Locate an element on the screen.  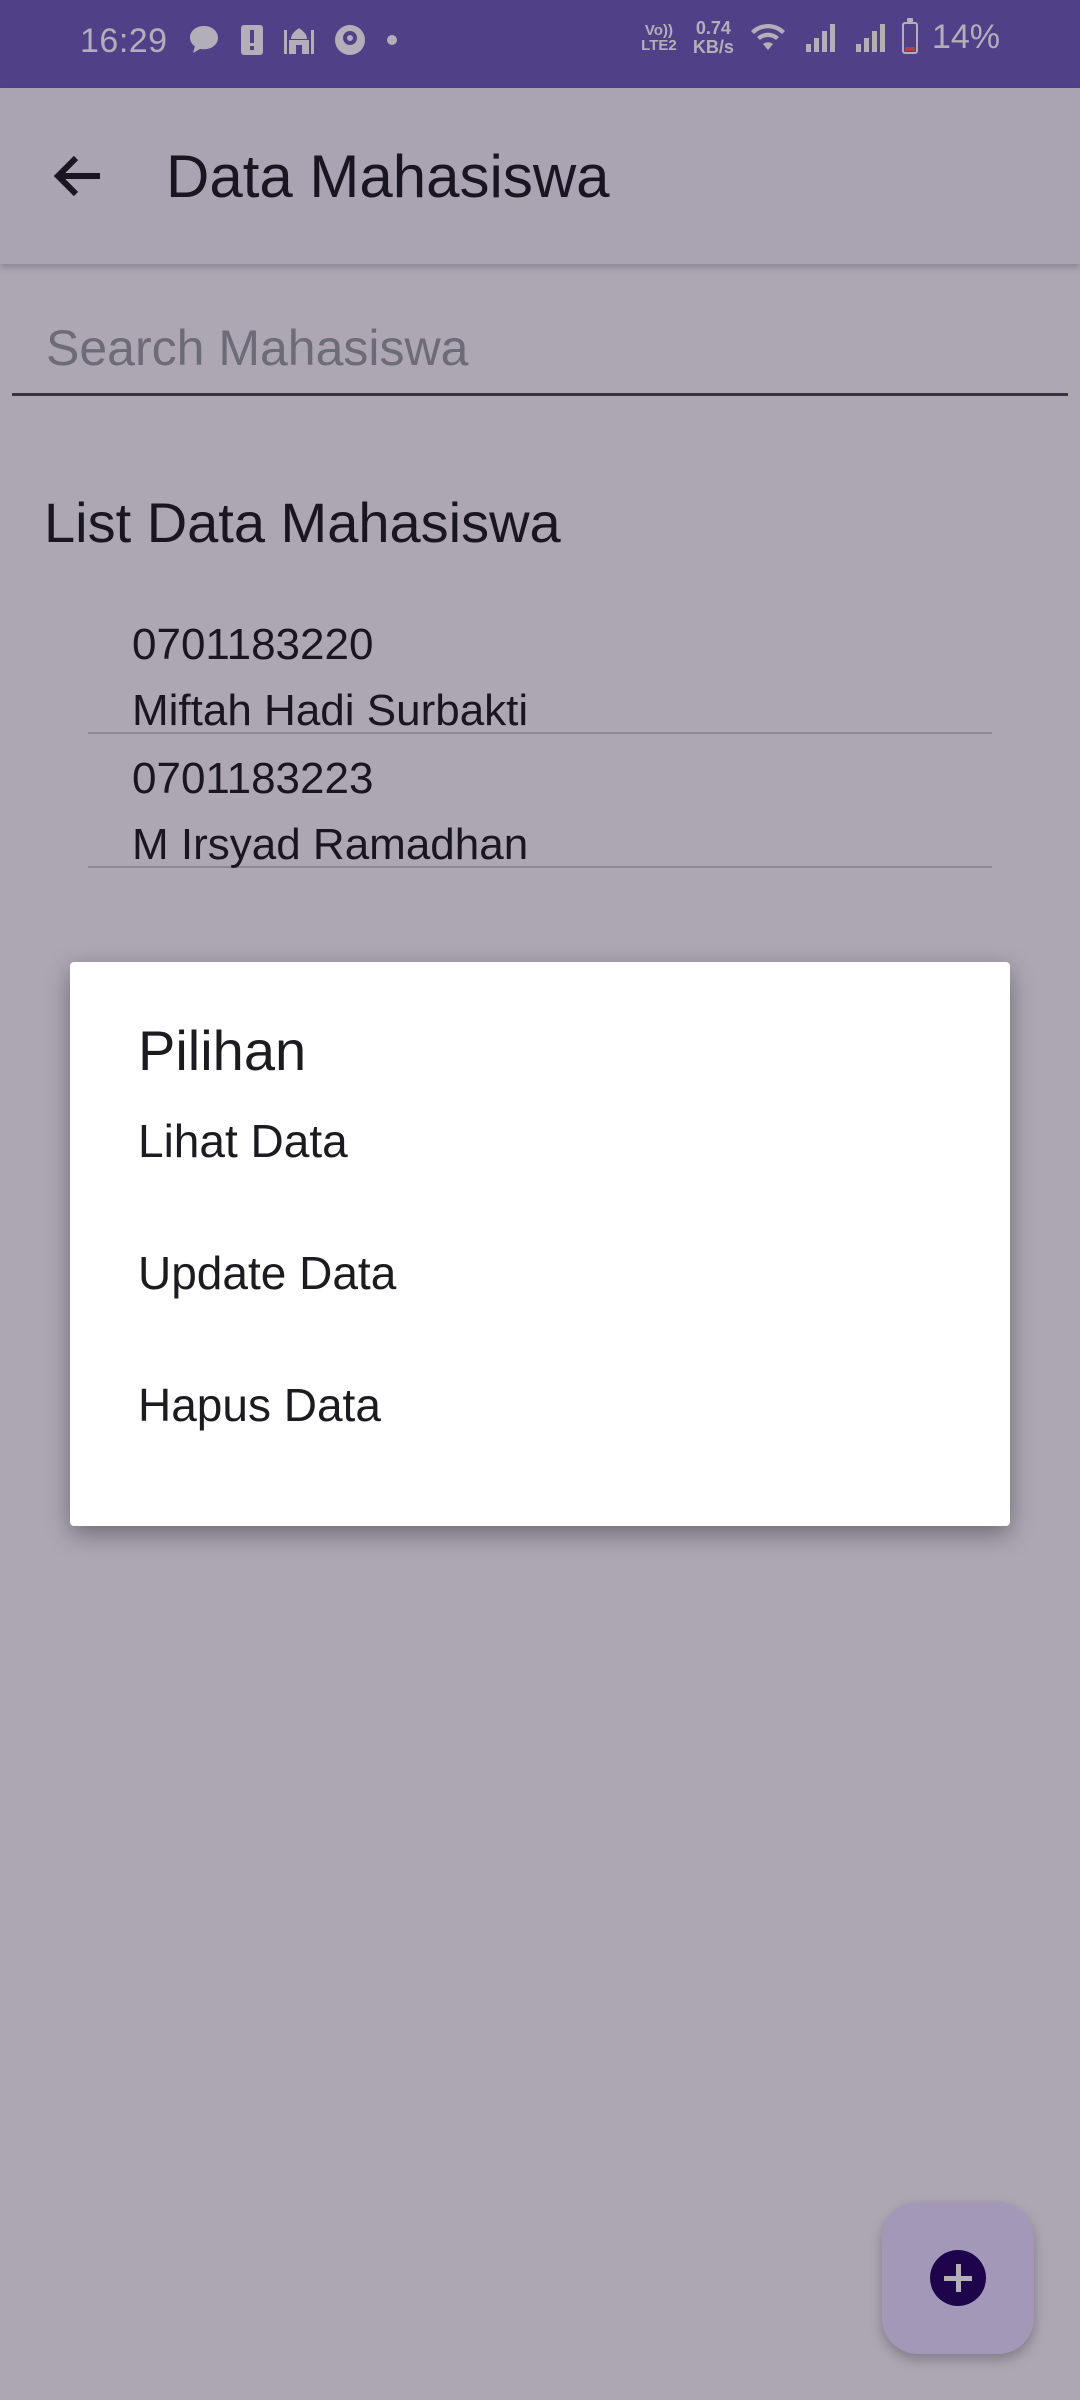
option-label: Hapus Data is located at coordinates (259, 1405).